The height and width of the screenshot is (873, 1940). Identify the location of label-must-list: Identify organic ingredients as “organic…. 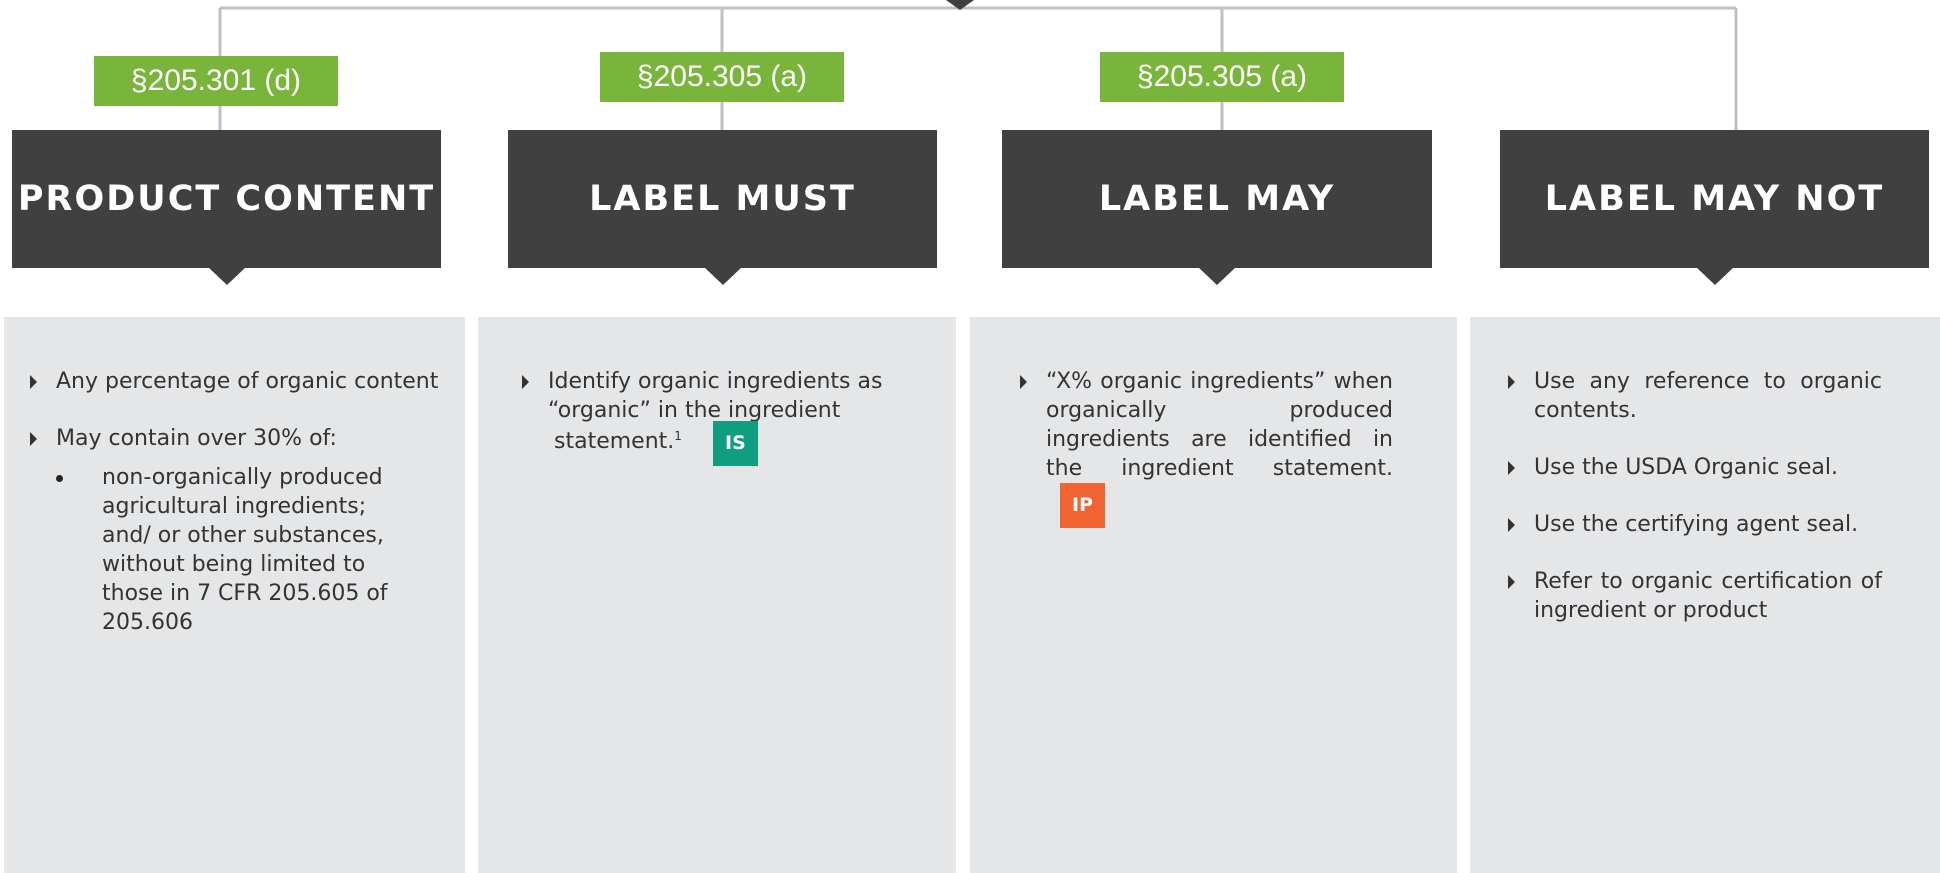
(729, 416).